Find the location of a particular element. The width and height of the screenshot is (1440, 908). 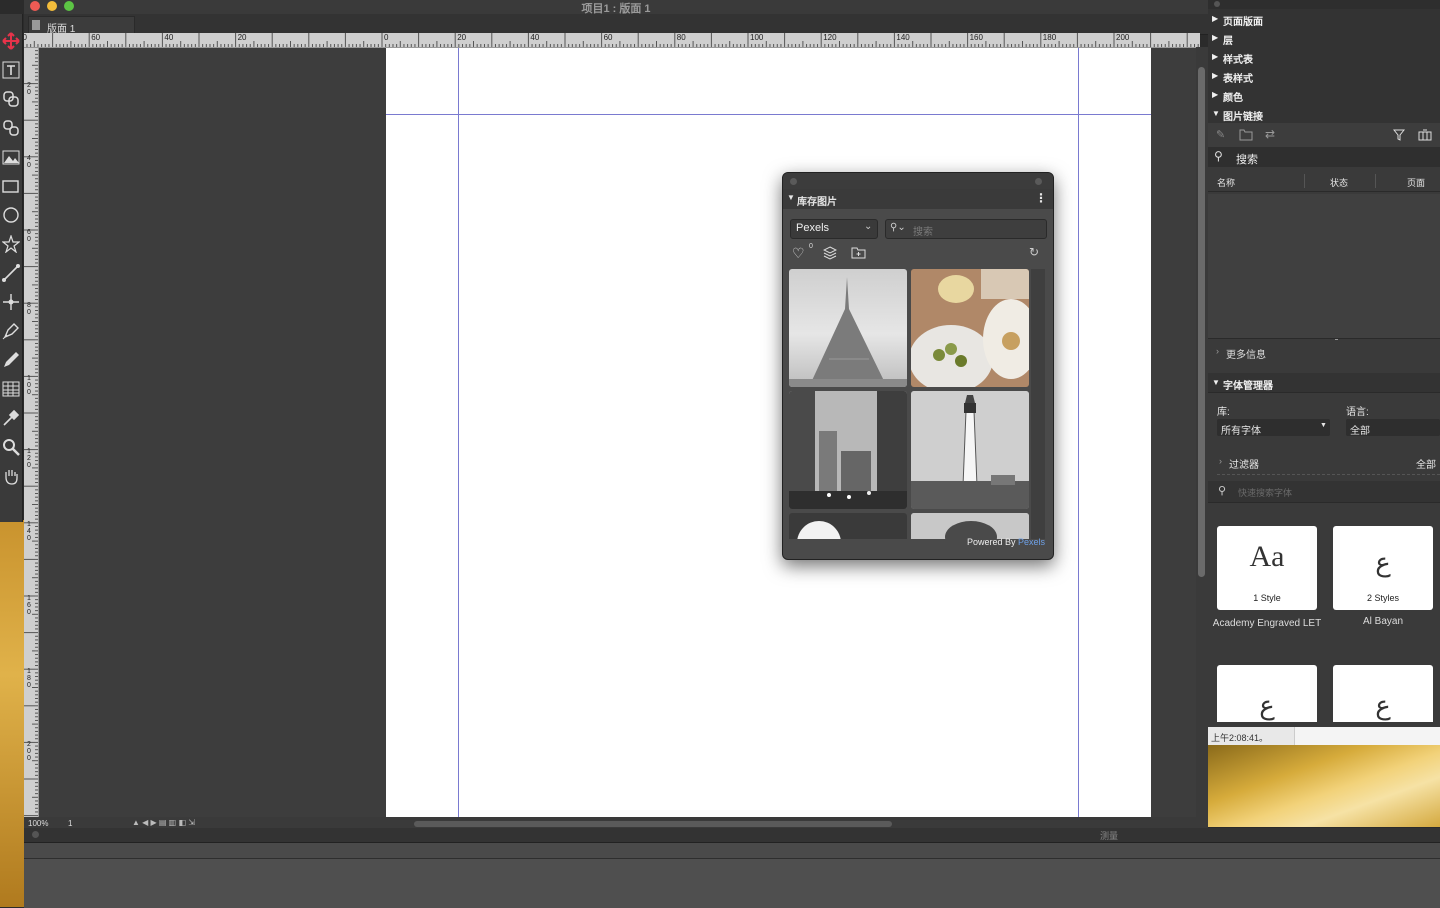

add-folder-icon is located at coordinates (858, 252).